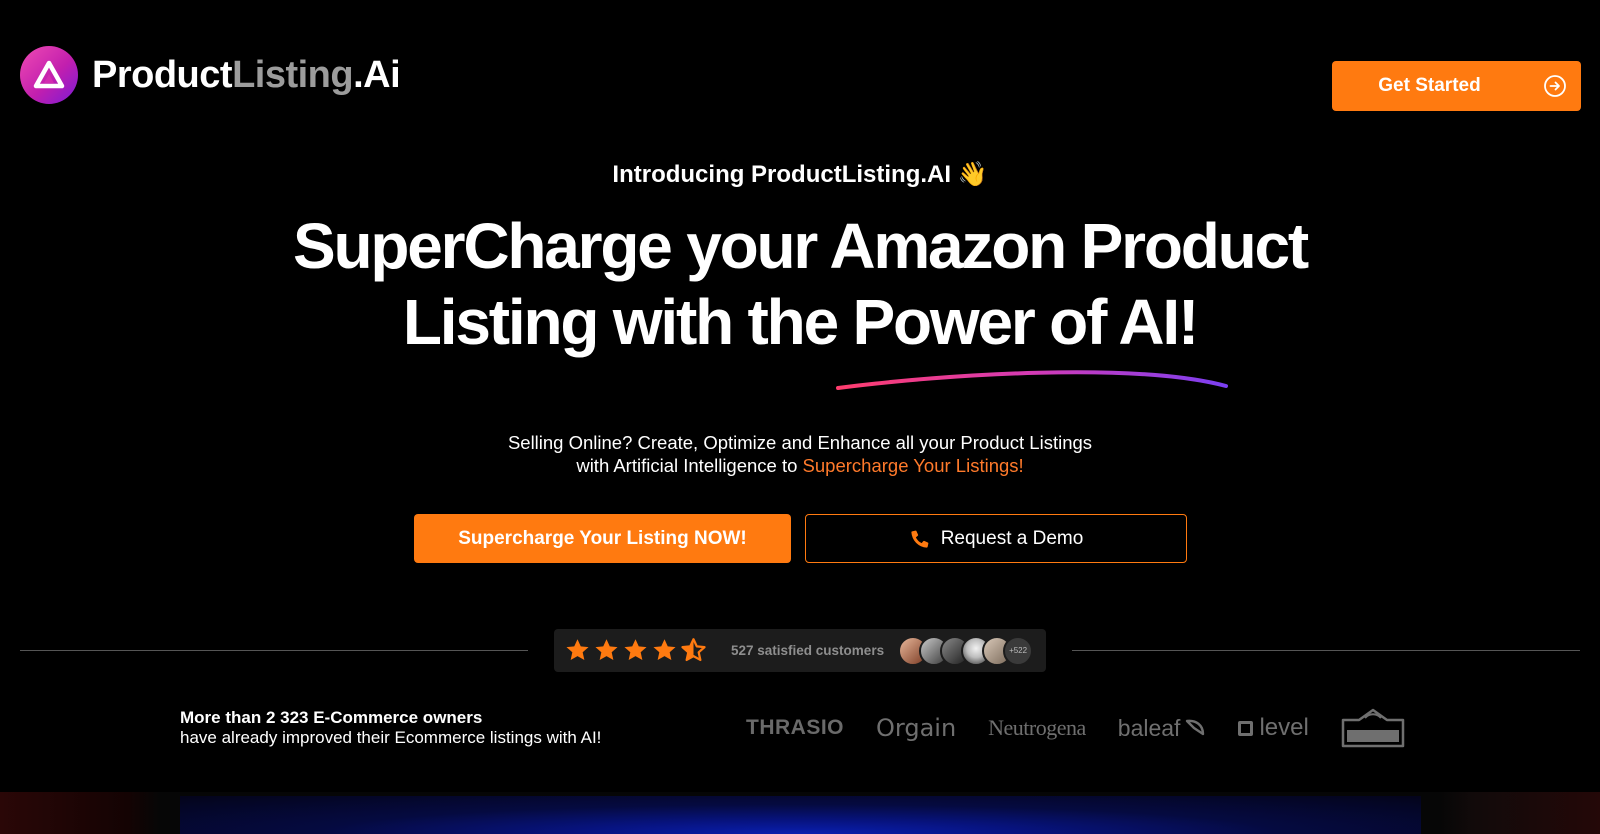  I want to click on headline-line-2: Listing with the Power of AI!, so click(800, 322).